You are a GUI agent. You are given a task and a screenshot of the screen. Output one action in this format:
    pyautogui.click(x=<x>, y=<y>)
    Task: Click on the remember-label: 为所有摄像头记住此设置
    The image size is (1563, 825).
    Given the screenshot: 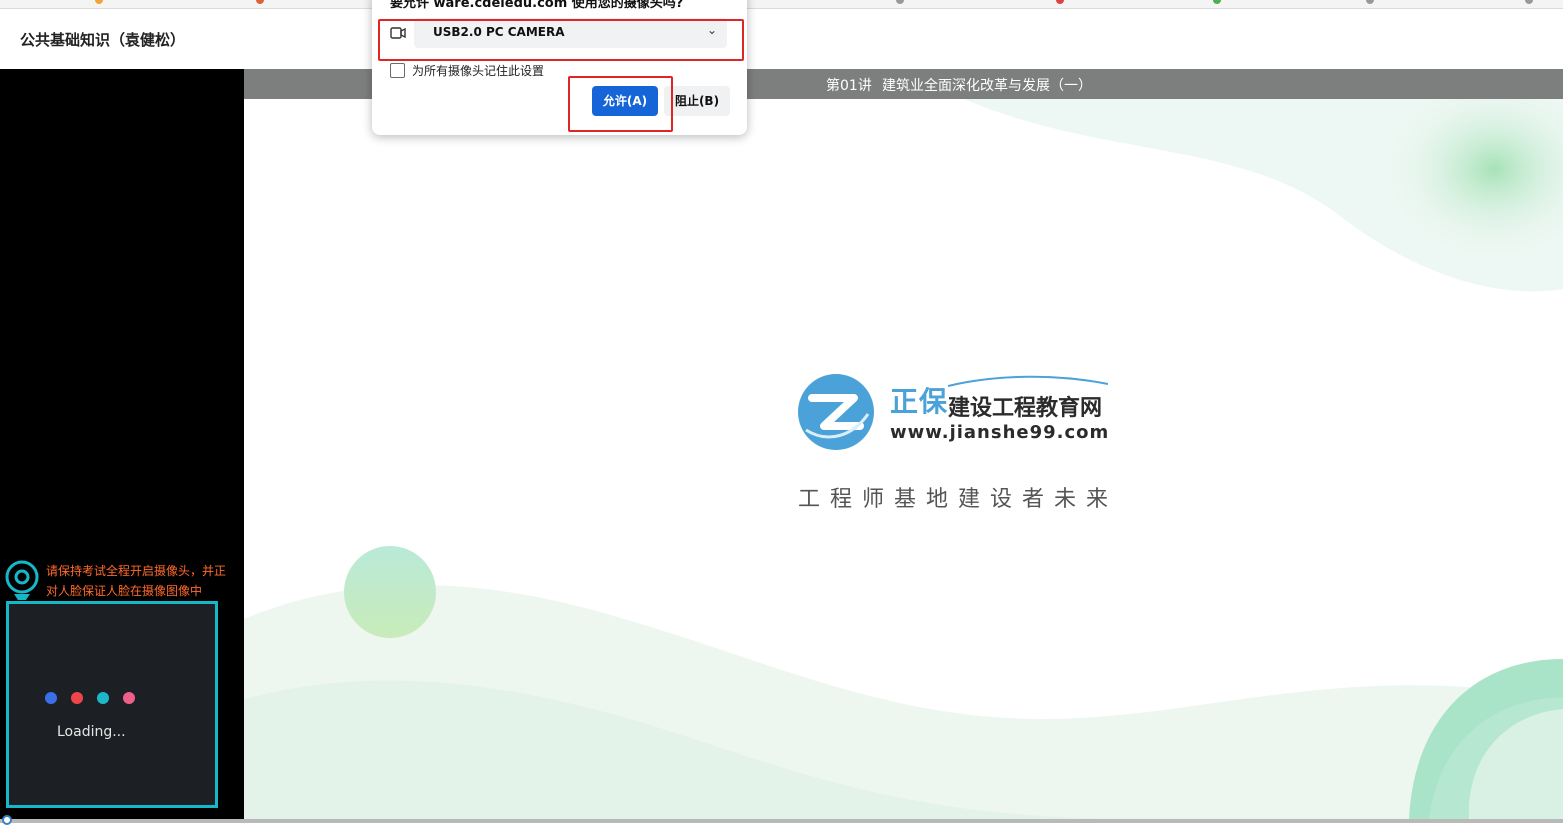 What is the action you would take?
    pyautogui.click(x=478, y=70)
    